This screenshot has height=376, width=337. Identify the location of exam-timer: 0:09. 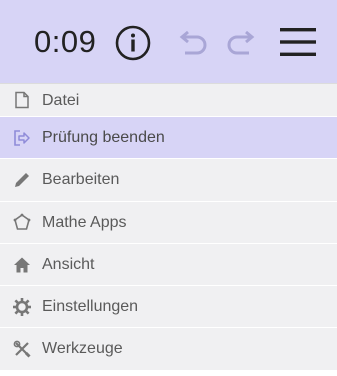
(65, 41).